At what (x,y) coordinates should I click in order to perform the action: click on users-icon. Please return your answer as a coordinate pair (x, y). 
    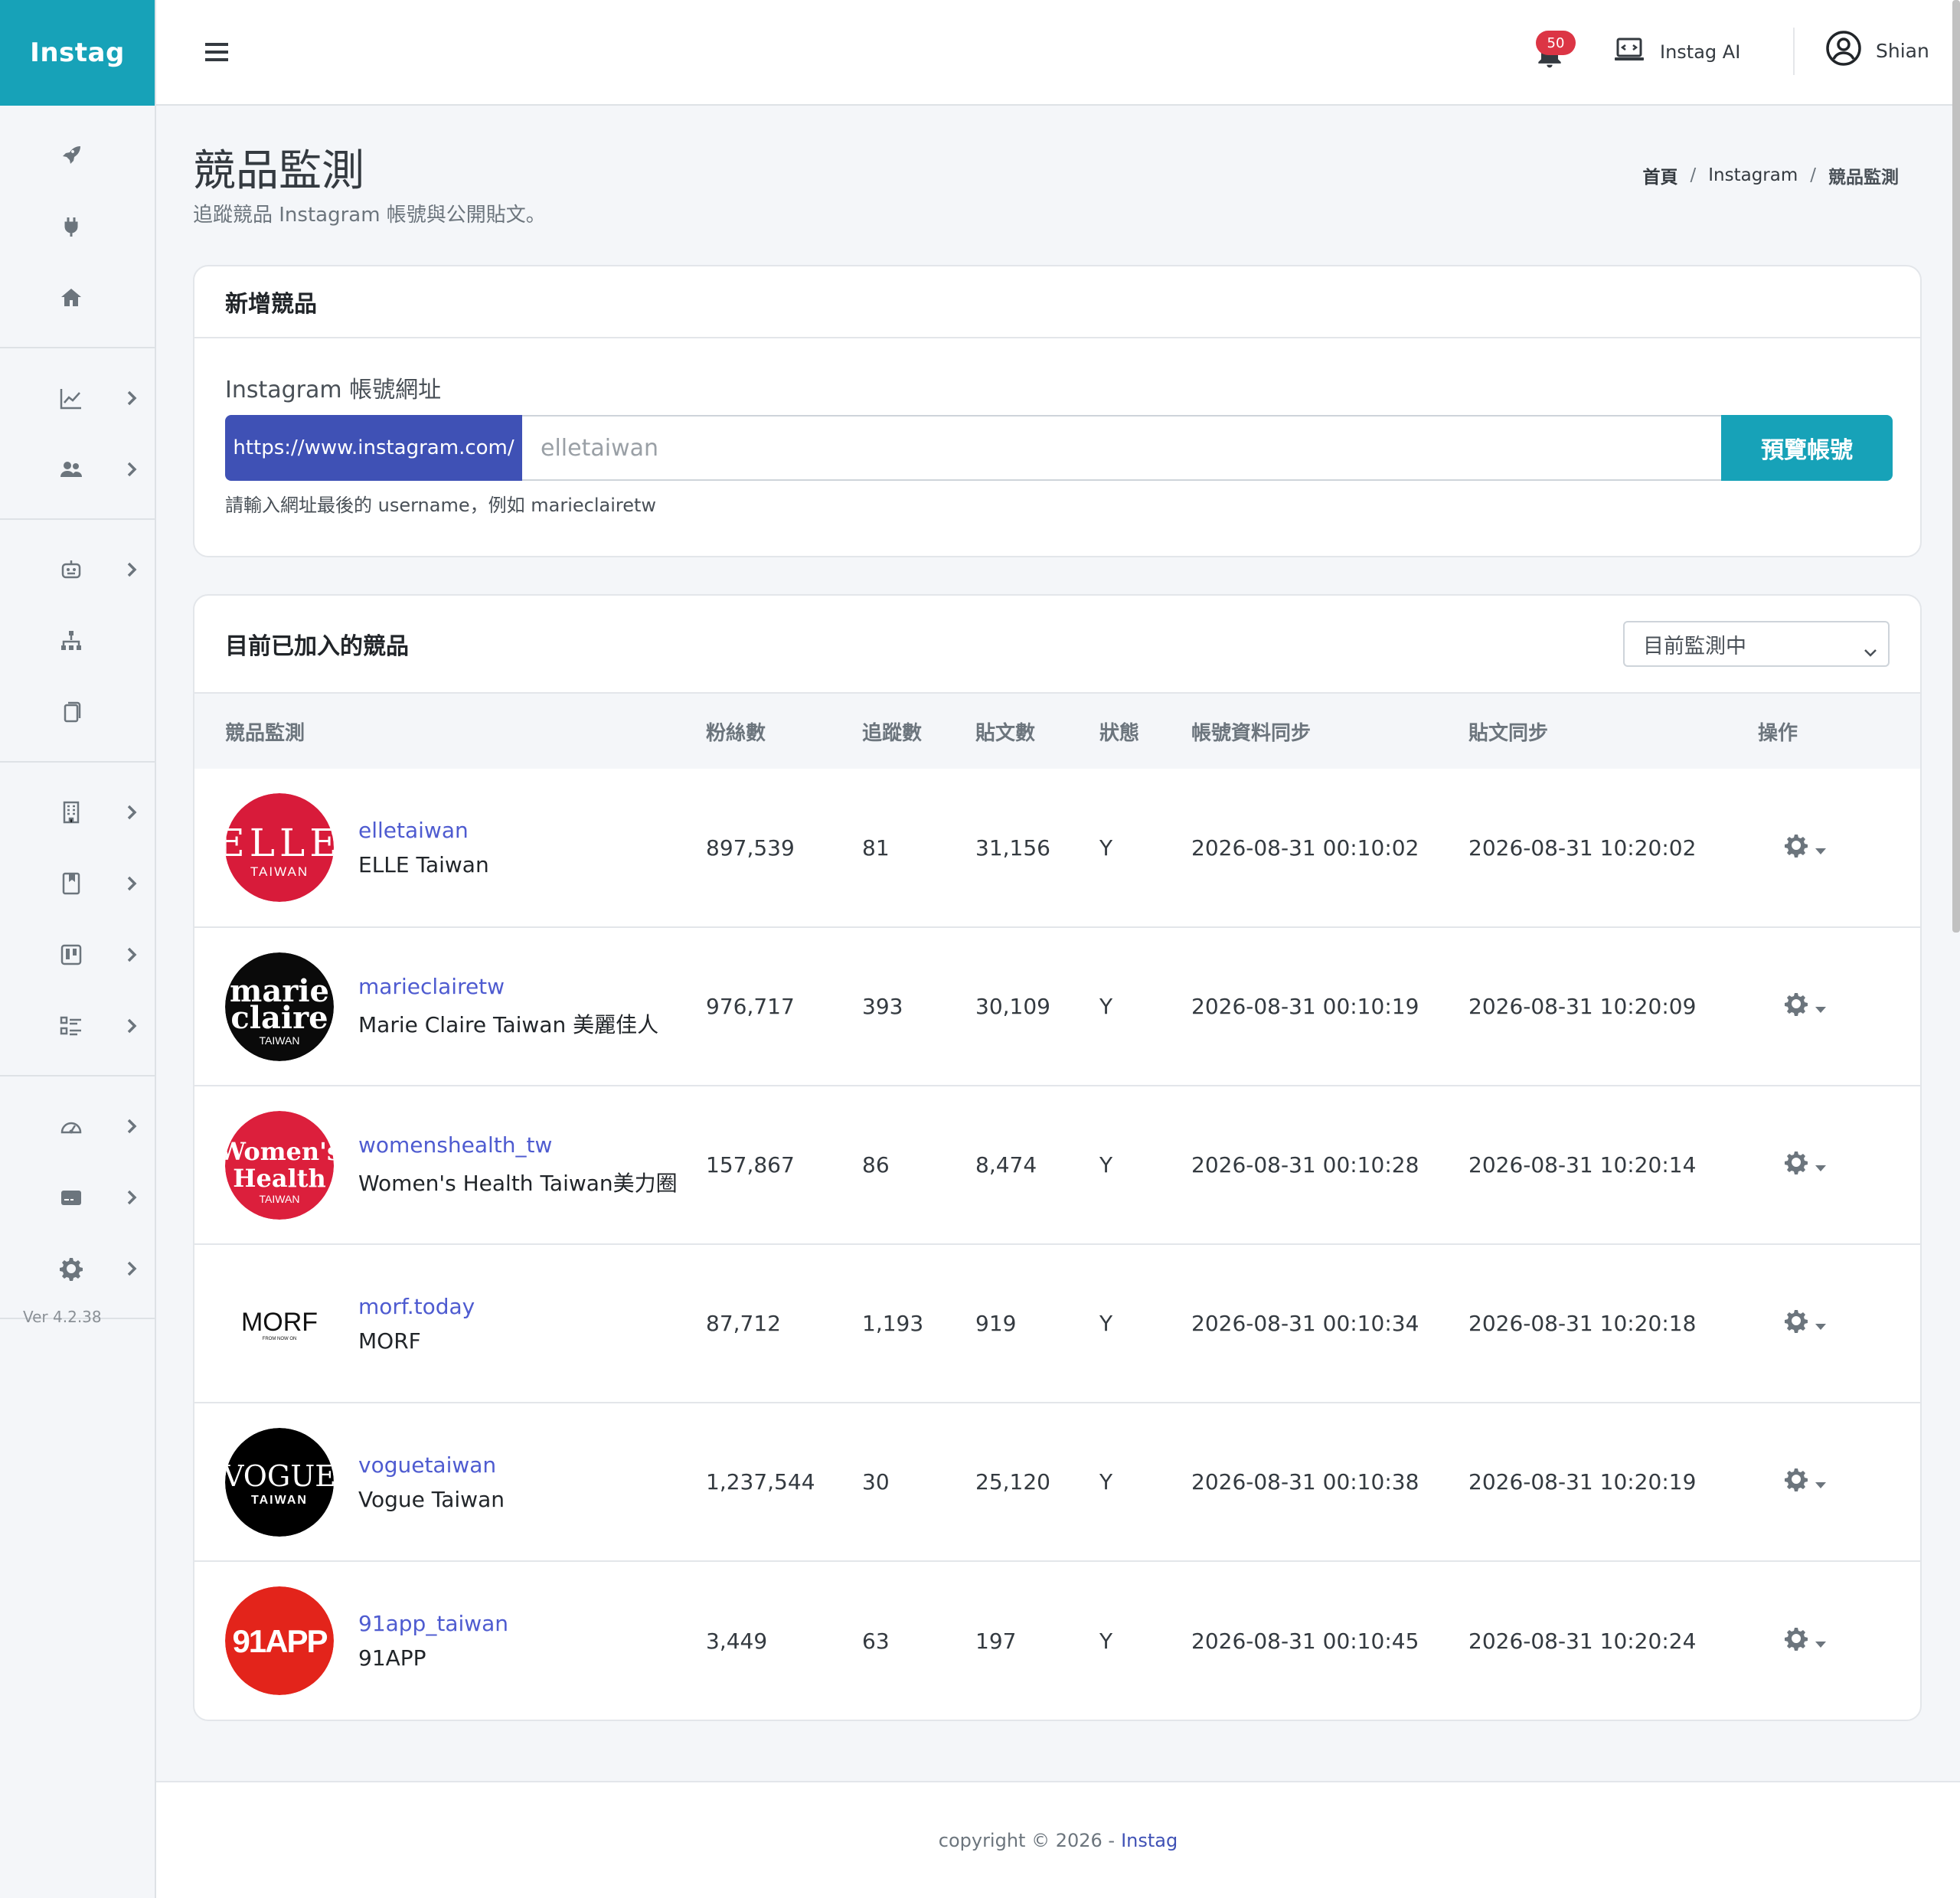
    Looking at the image, I should click on (71, 469).